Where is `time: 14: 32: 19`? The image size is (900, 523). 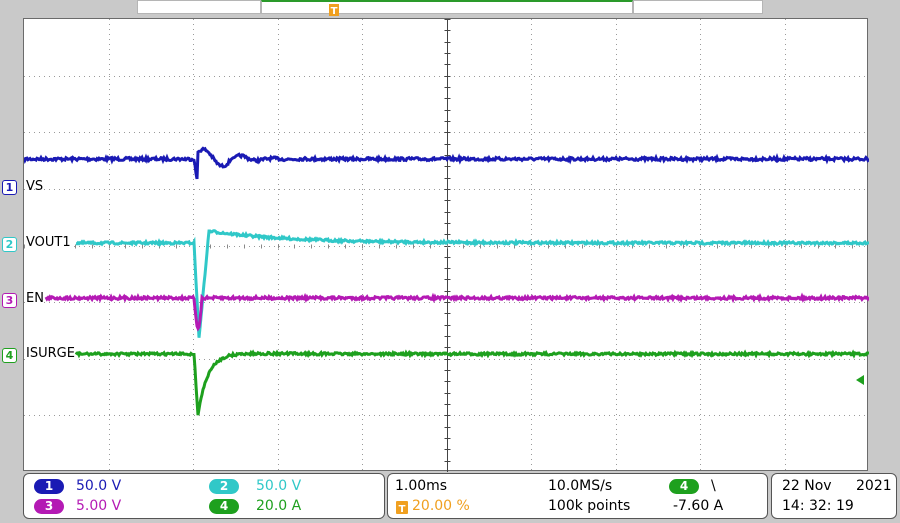
time: 14: 32: 19 is located at coordinates (818, 506).